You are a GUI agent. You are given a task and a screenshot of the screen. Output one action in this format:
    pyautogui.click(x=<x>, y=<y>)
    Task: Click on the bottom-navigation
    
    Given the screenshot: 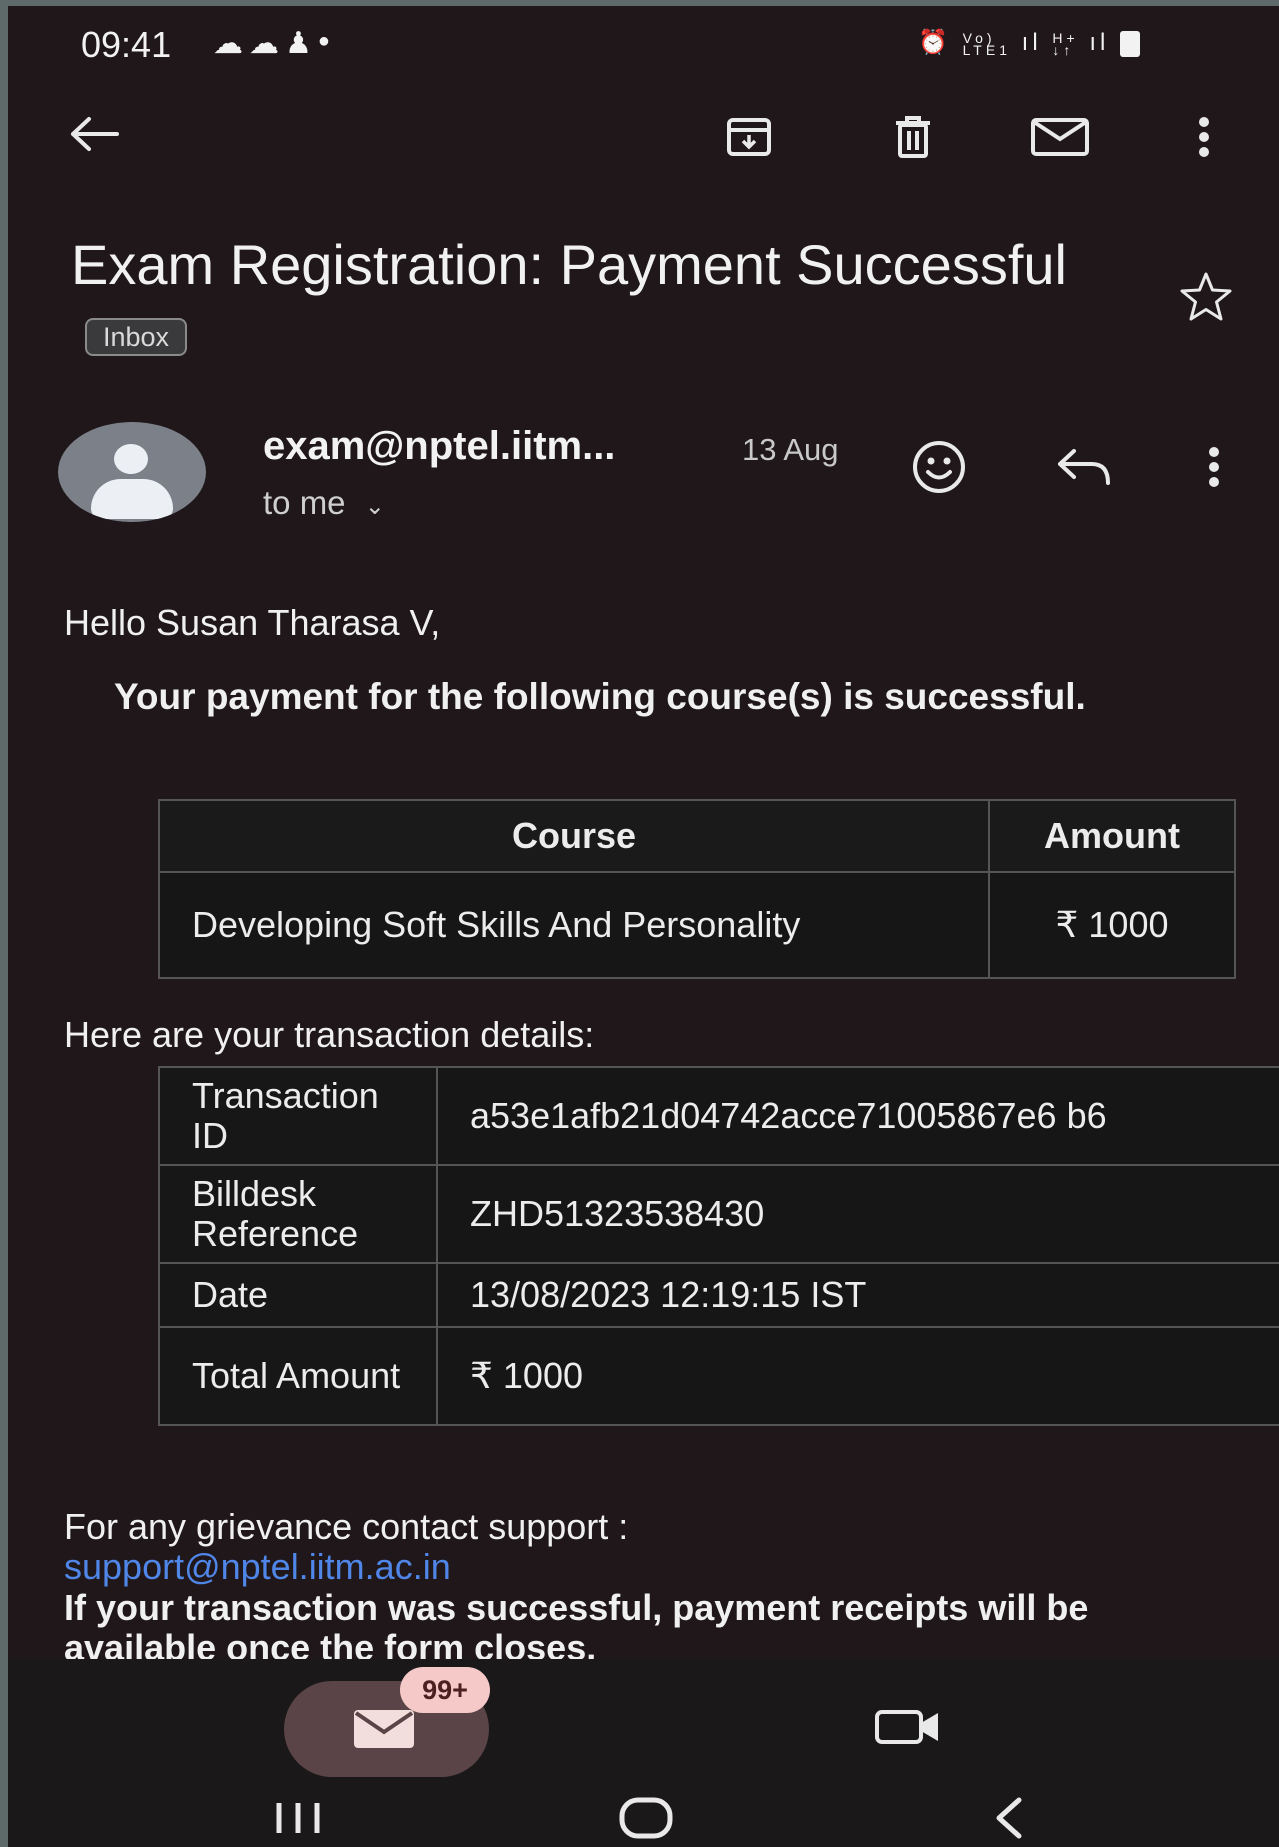 What is the action you would take?
    pyautogui.click(x=643, y=1729)
    